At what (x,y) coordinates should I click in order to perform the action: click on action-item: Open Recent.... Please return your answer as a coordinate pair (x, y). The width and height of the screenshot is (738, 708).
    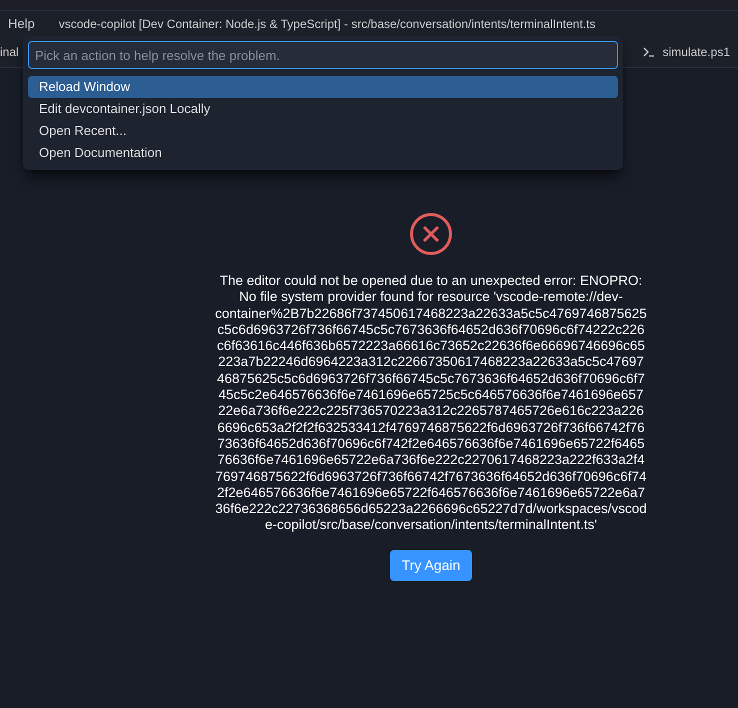
    Looking at the image, I should click on (323, 131).